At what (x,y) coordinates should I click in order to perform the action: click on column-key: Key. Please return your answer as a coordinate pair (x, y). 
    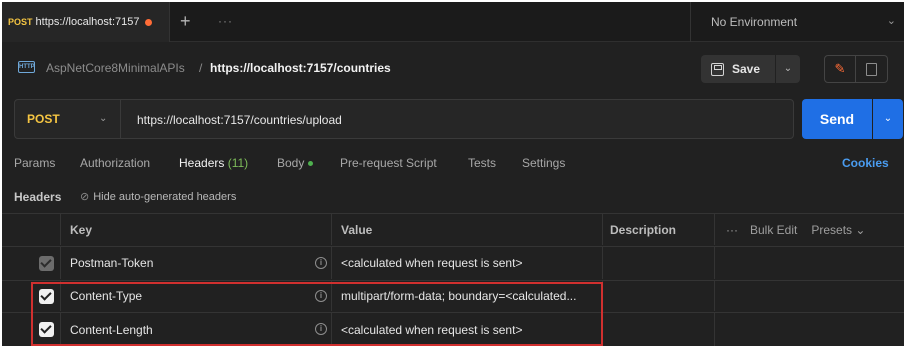
    Looking at the image, I should click on (81, 229).